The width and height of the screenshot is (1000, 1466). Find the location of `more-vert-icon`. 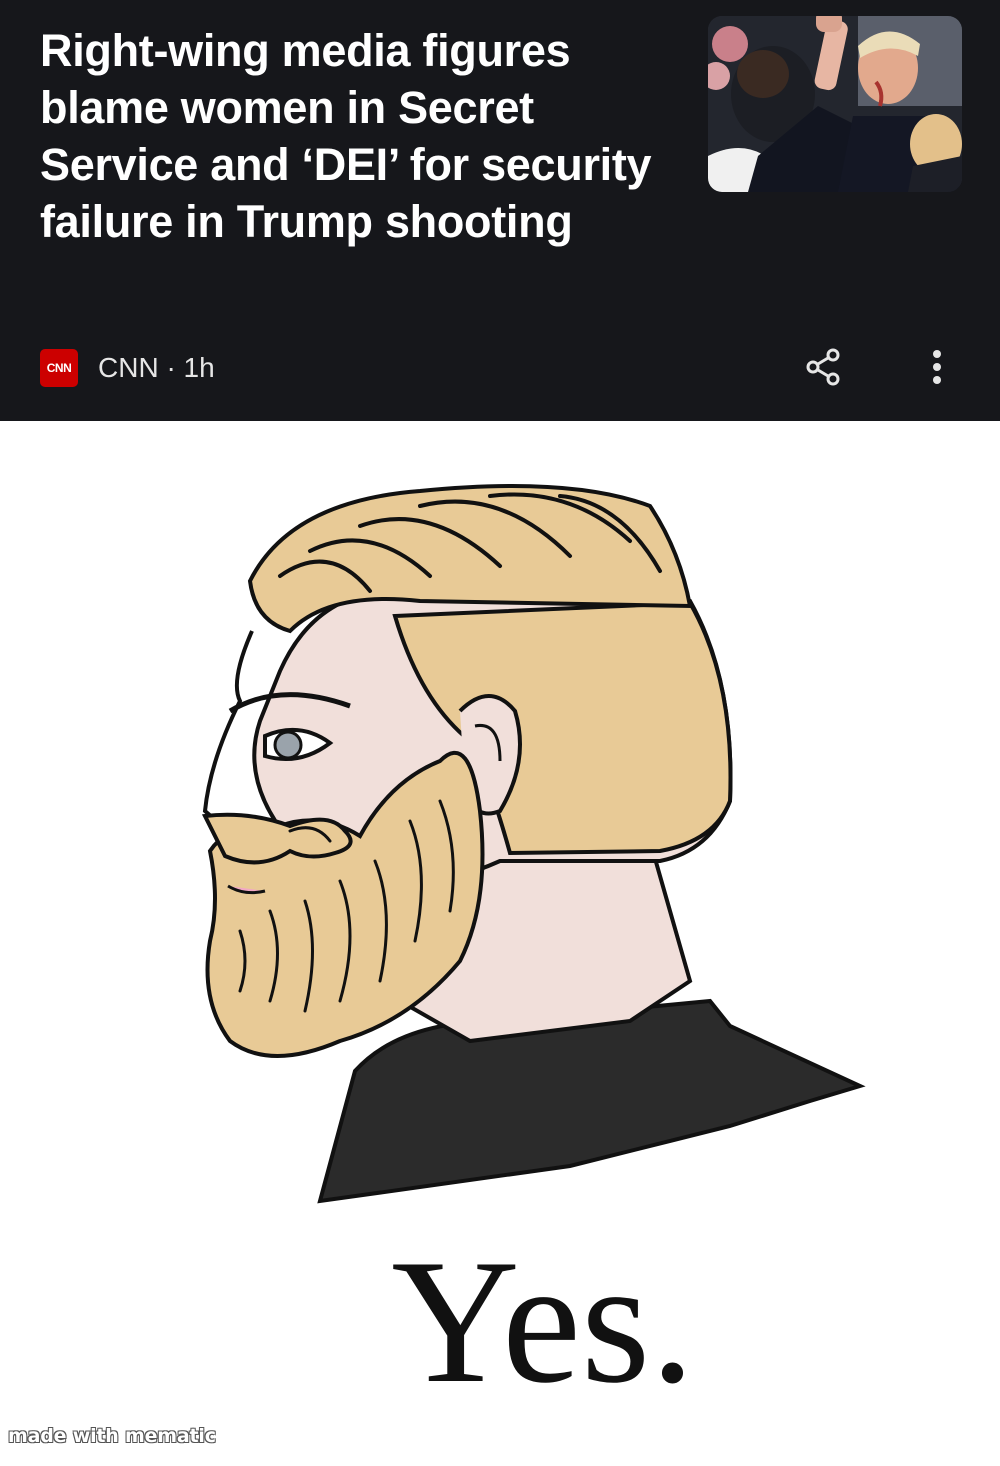

more-vert-icon is located at coordinates (937, 367).